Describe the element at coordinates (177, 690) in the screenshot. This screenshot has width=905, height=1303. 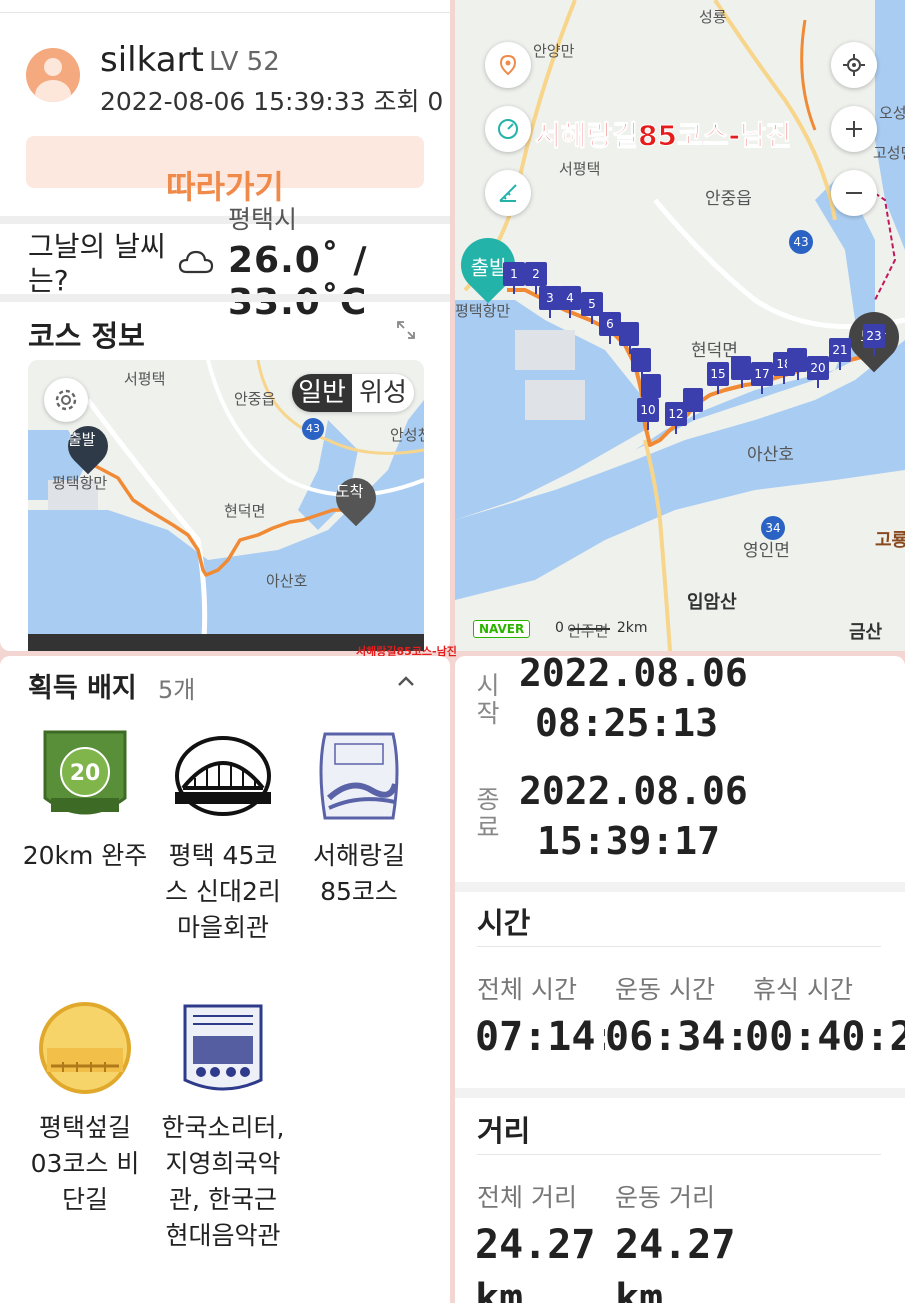
I see `badges-count: 5개` at that location.